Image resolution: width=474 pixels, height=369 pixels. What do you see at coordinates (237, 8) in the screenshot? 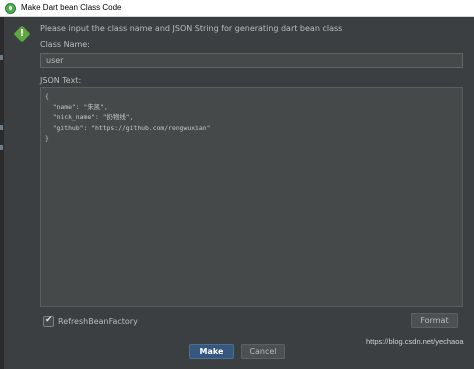
I see `window-titlebar: Make Dart bean Class Code` at bounding box center [237, 8].